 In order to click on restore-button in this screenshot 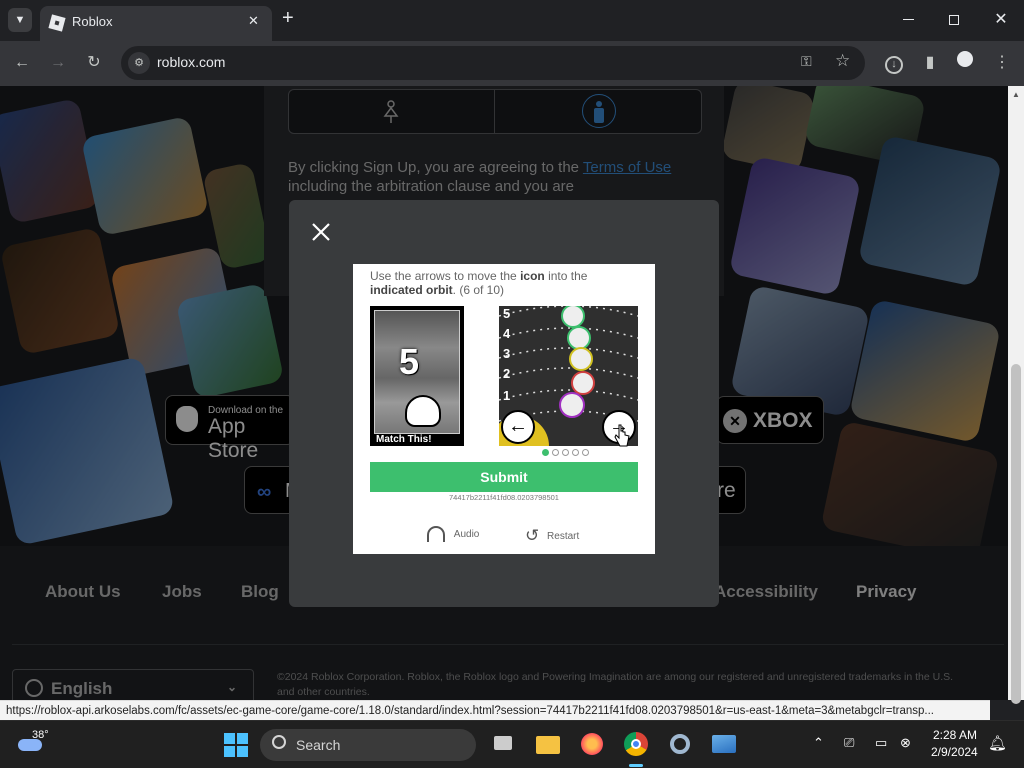, I will do `click(954, 20)`.